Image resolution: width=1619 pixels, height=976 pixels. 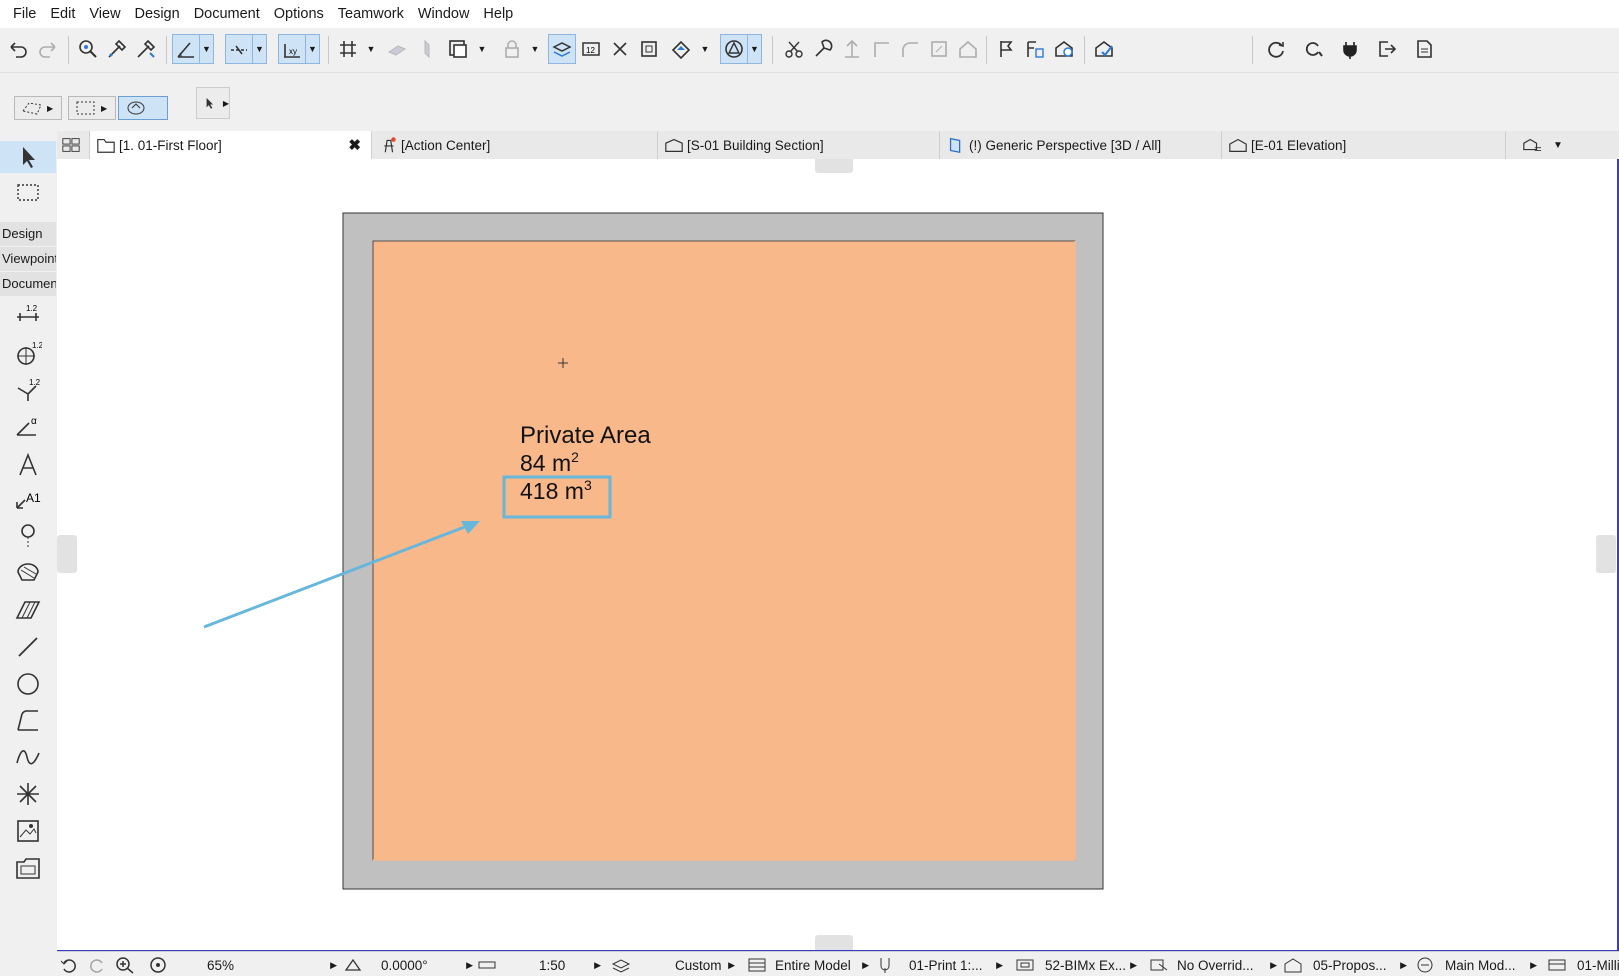 I want to click on model-check-icon, so click(x=1064, y=49).